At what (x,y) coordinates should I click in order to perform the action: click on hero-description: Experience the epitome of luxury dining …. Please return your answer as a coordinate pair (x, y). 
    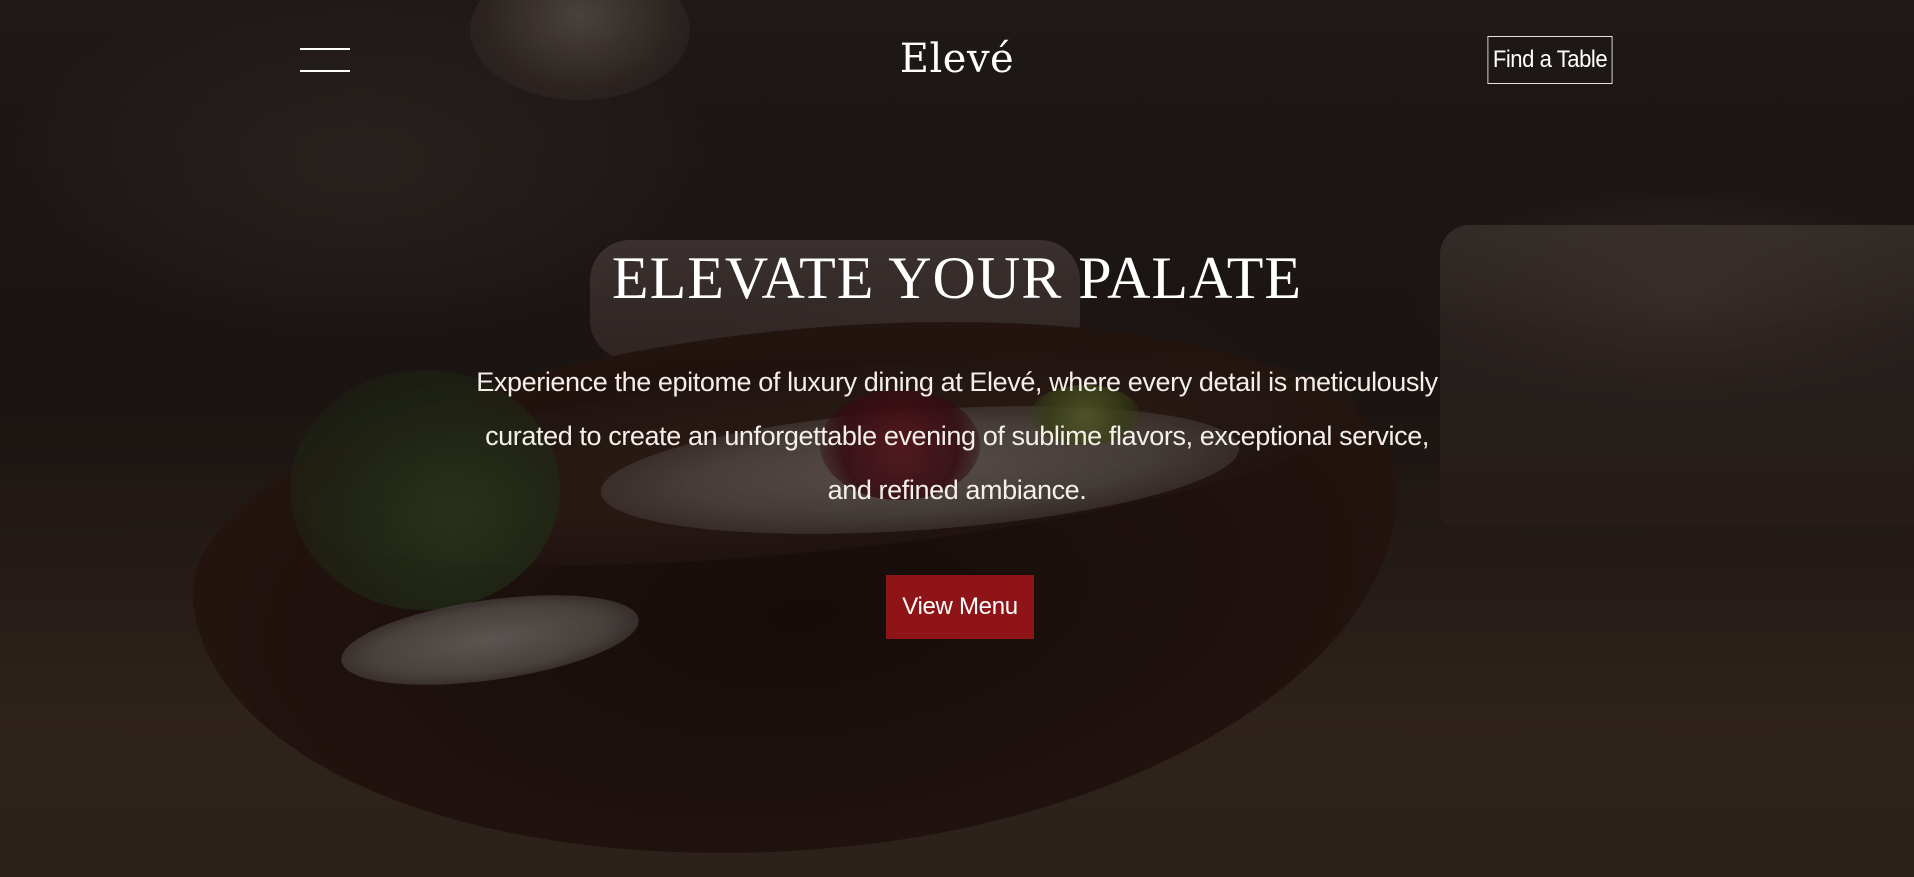
    Looking at the image, I should click on (957, 436).